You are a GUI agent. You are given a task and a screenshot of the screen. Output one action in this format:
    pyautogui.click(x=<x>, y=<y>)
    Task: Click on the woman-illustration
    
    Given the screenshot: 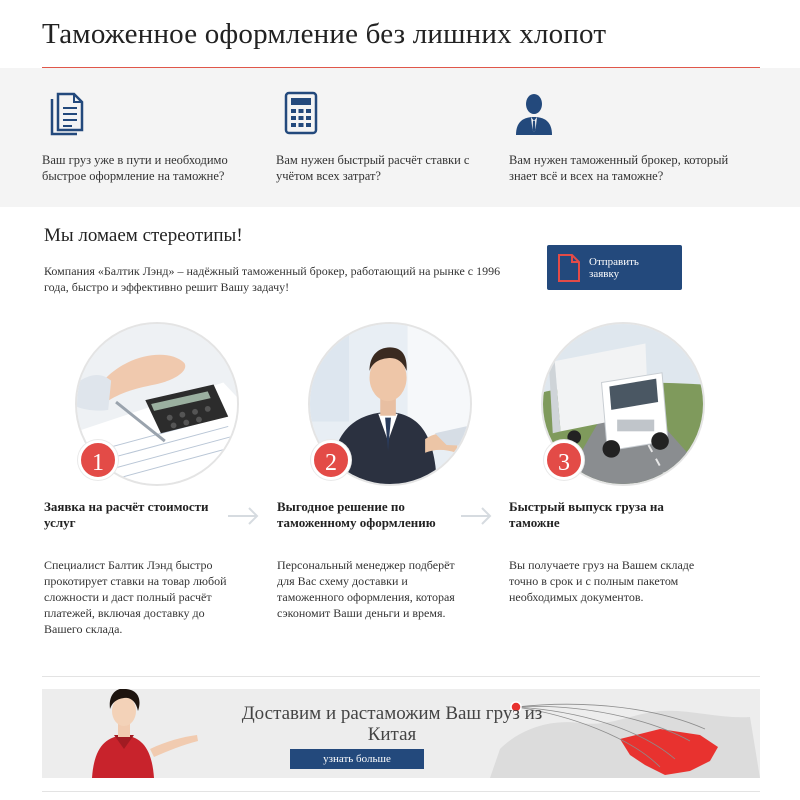 What is the action you would take?
    pyautogui.click(x=145, y=733)
    